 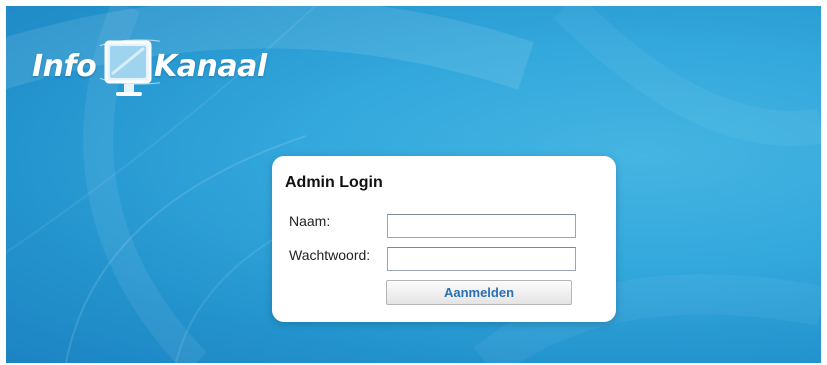 What do you see at coordinates (64, 66) in the screenshot?
I see `logo-text-info: Info` at bounding box center [64, 66].